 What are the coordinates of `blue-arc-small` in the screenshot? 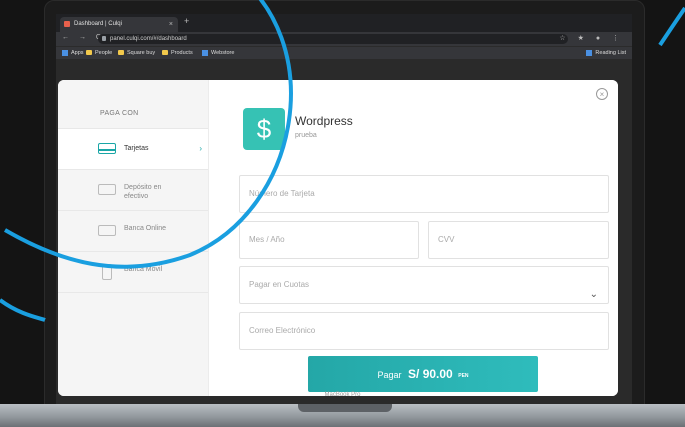 It's located at (23, 310).